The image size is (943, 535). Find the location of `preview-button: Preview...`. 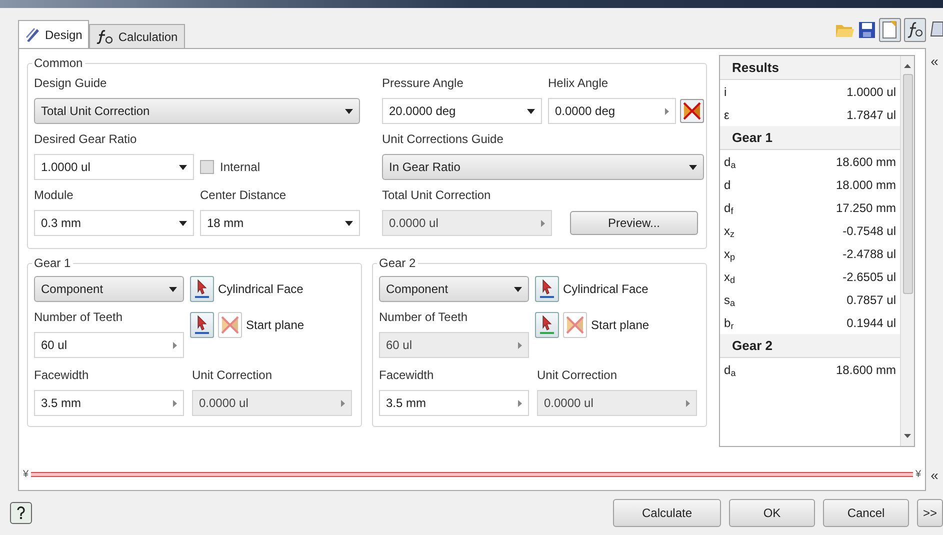

preview-button: Preview... is located at coordinates (634, 223).